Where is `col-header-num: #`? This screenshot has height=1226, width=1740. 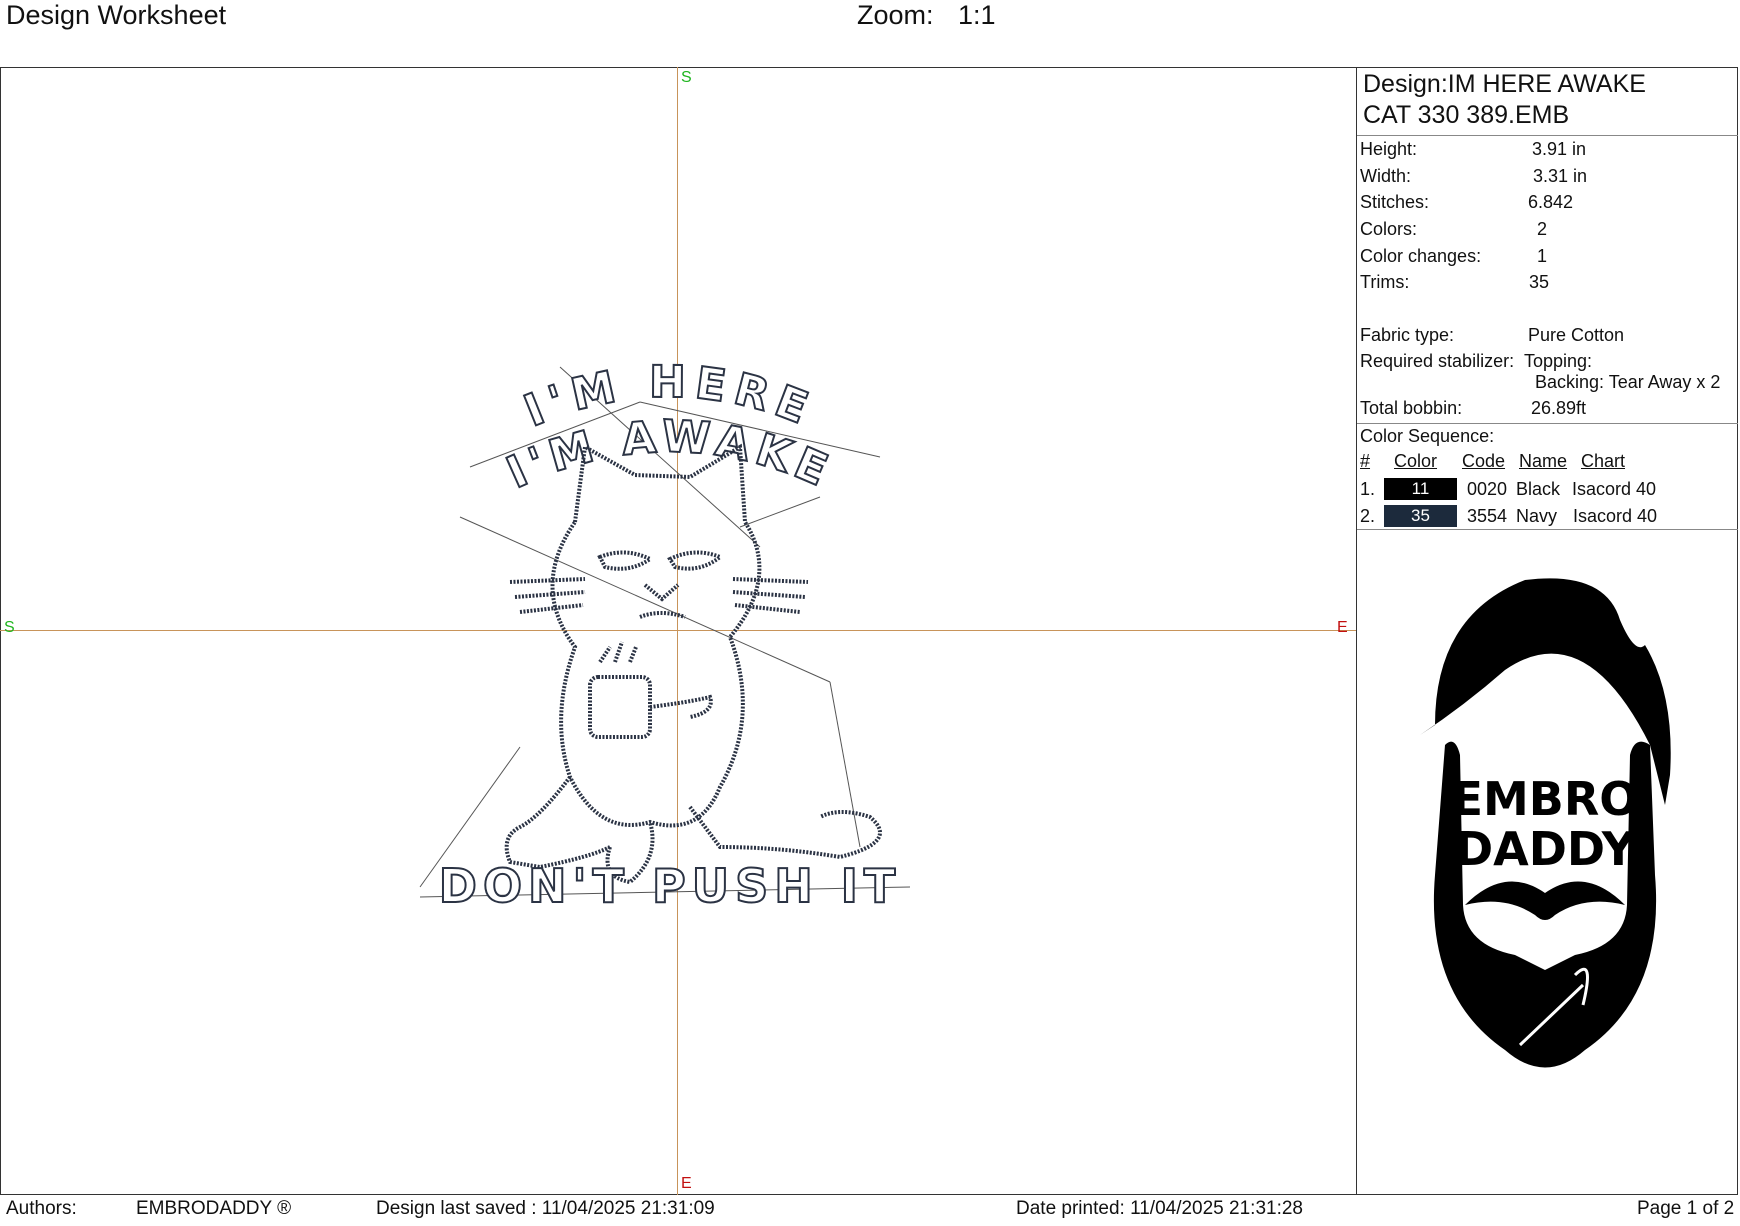
col-header-num: # is located at coordinates (1365, 461).